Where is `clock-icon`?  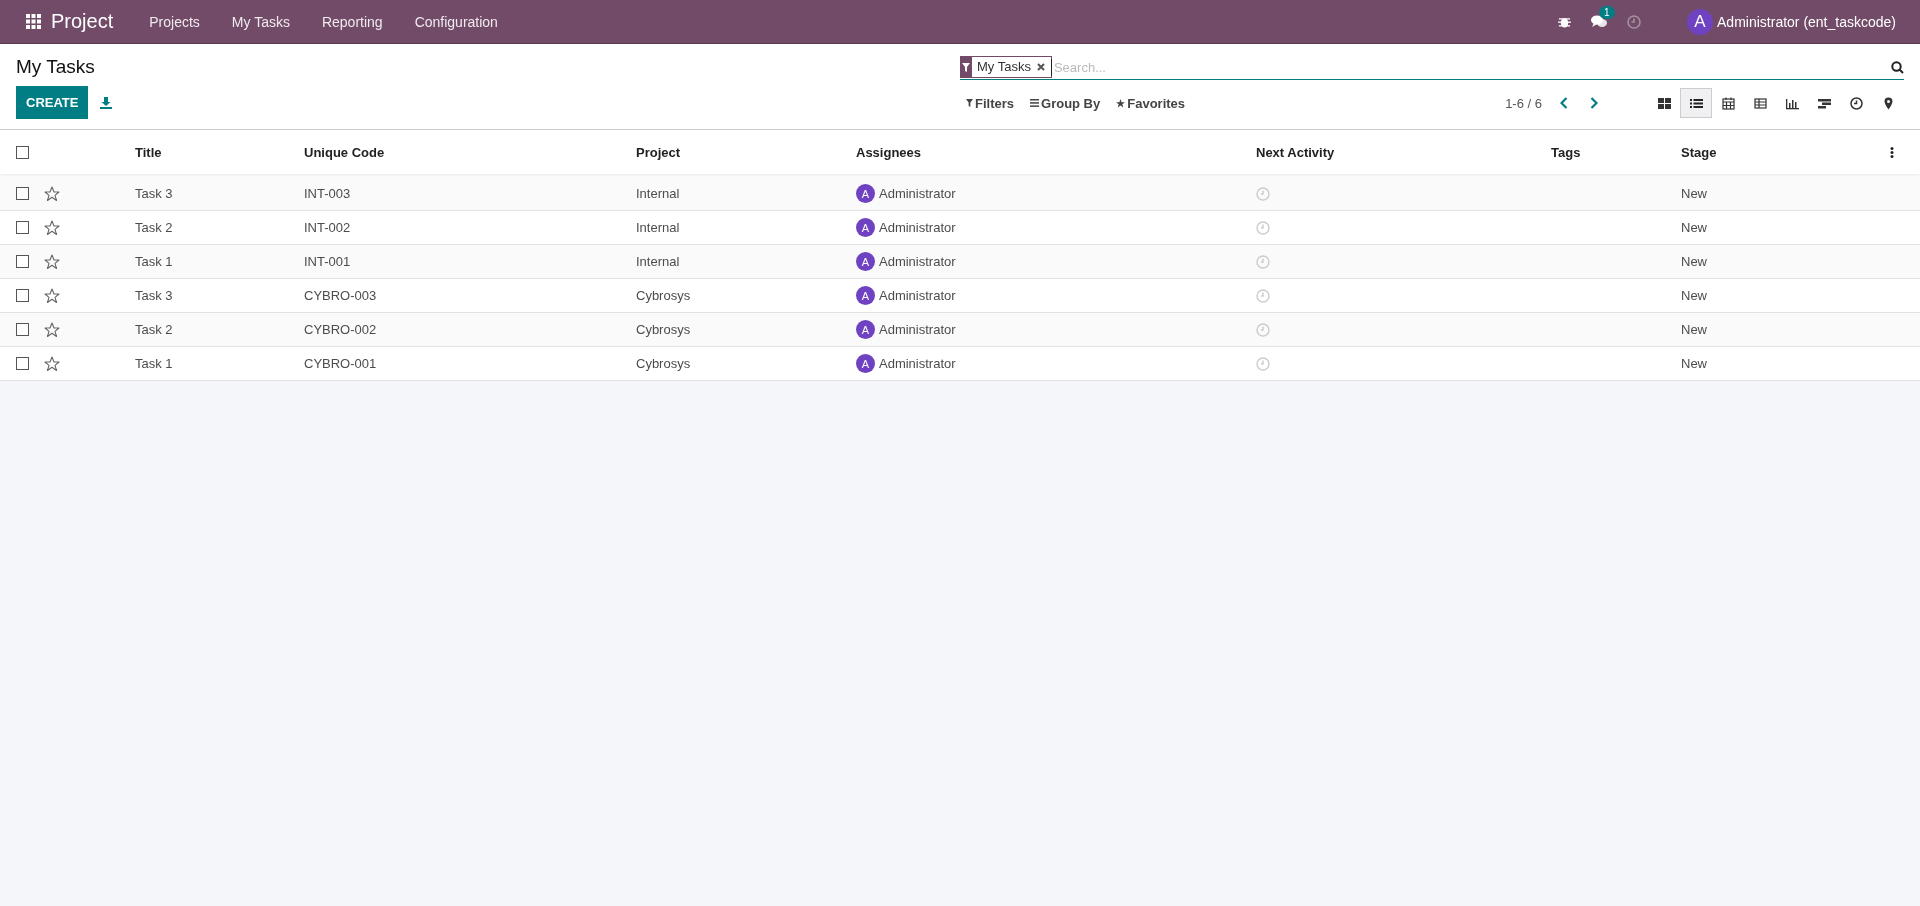
clock-icon is located at coordinates (1856, 103).